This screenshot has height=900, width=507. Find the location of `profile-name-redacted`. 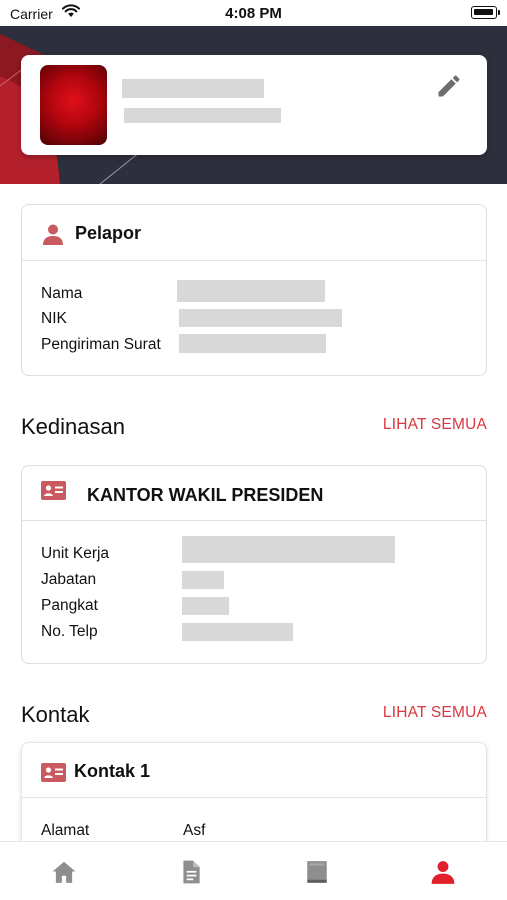

profile-name-redacted is located at coordinates (193, 88).